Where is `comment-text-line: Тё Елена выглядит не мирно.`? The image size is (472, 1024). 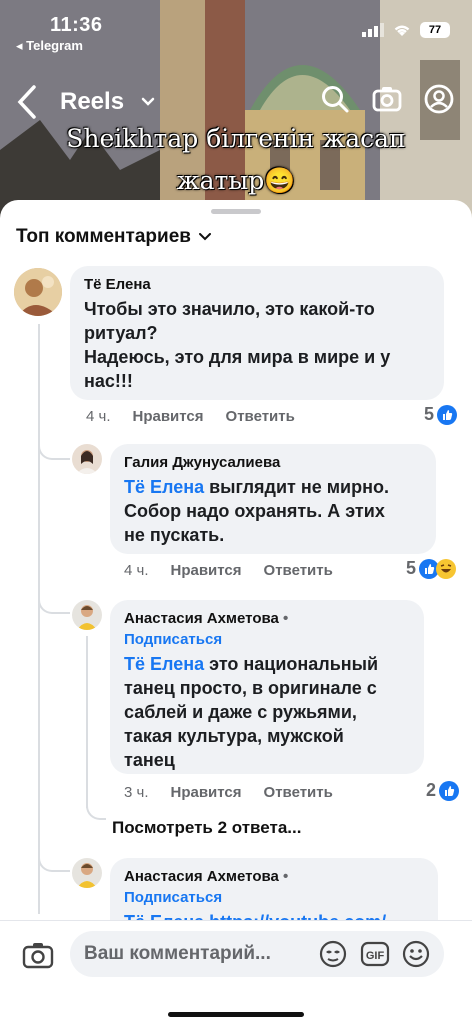 comment-text-line: Тё Елена выглядит не мирно. is located at coordinates (273, 487).